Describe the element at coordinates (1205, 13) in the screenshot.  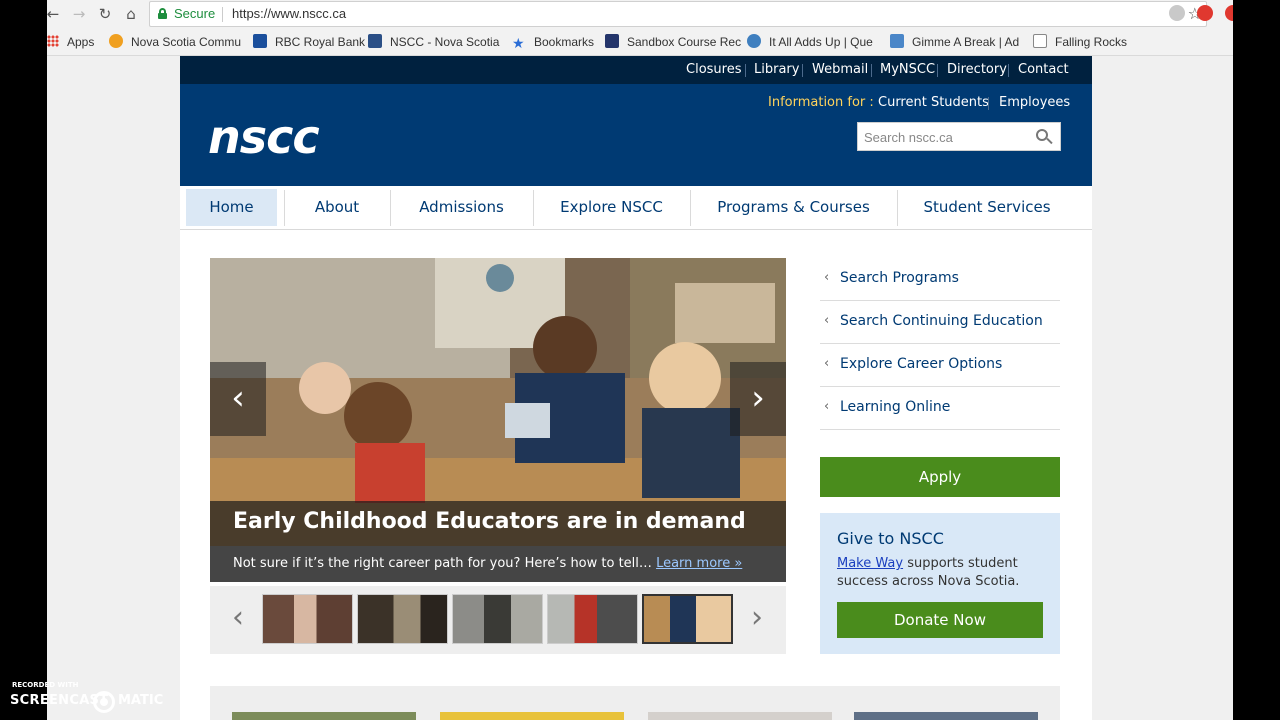
I see `extension-red-icon` at that location.